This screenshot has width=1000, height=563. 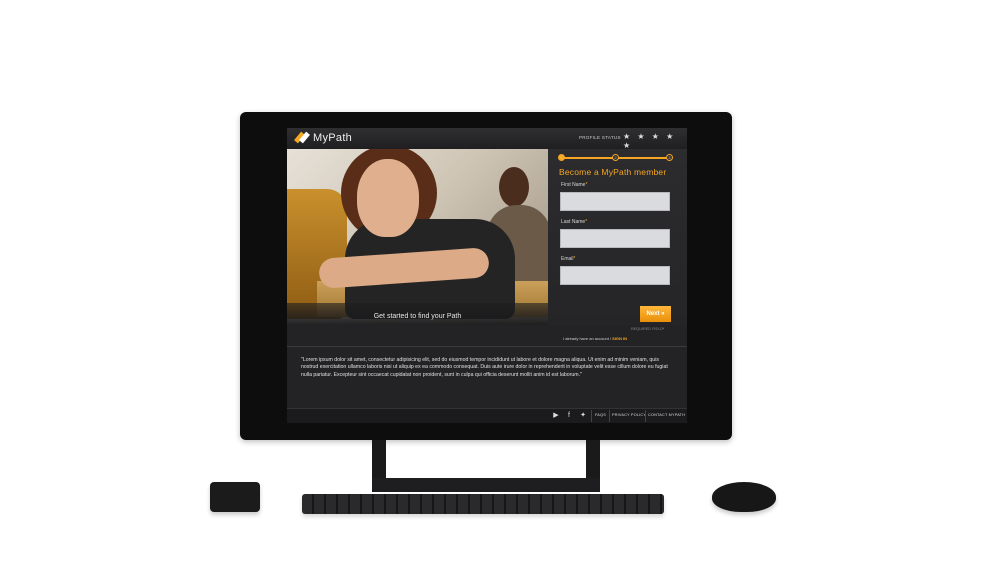 What do you see at coordinates (648, 329) in the screenshot?
I see `required-field-note: REQUIRED FIELD*` at bounding box center [648, 329].